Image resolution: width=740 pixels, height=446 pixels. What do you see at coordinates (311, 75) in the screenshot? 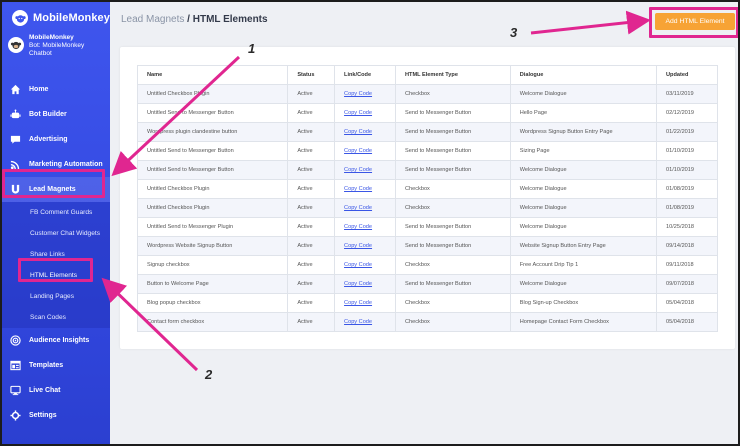
I see `column-header-status: Status` at bounding box center [311, 75].